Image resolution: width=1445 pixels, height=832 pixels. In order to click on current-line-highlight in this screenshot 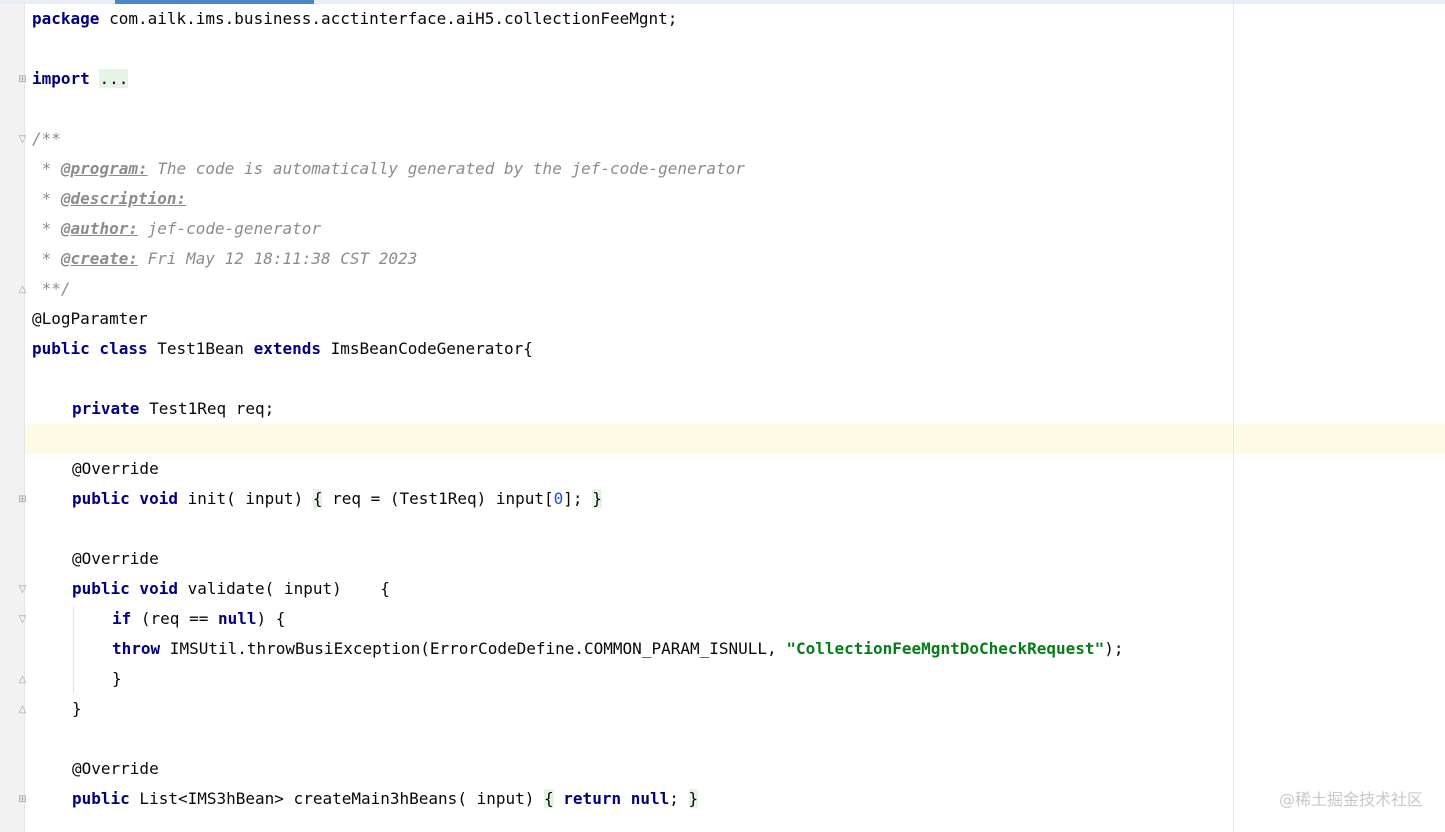, I will do `click(722, 439)`.